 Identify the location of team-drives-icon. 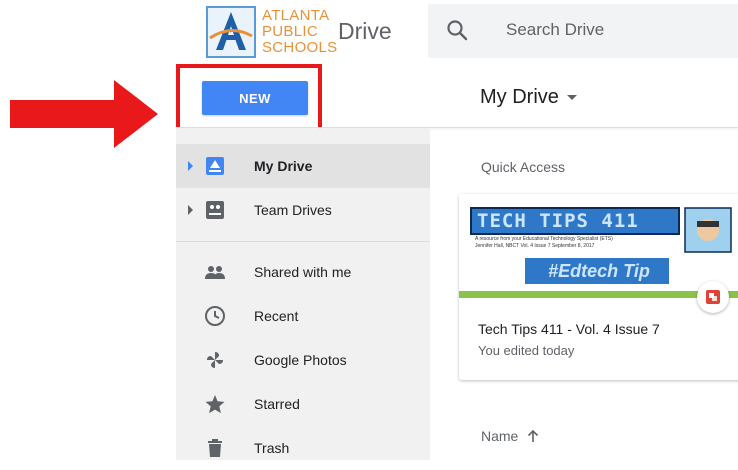
(215, 210).